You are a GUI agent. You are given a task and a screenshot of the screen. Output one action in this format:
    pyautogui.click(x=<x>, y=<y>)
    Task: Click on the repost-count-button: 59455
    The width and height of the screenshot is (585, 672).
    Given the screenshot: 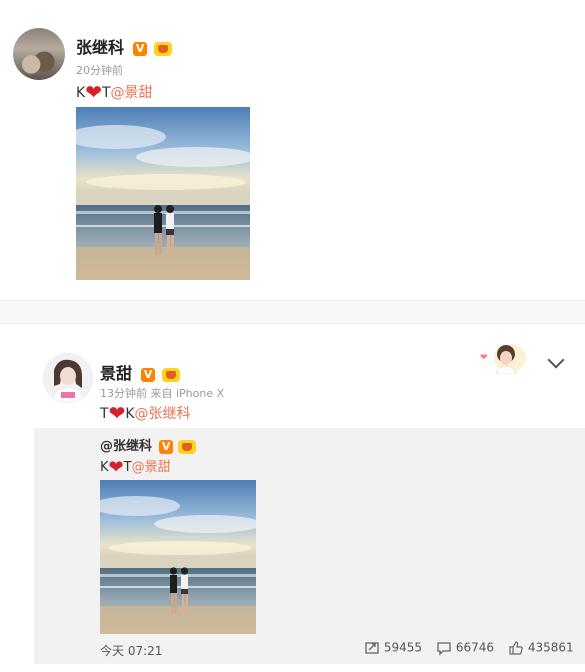 What is the action you would take?
    pyautogui.click(x=393, y=648)
    